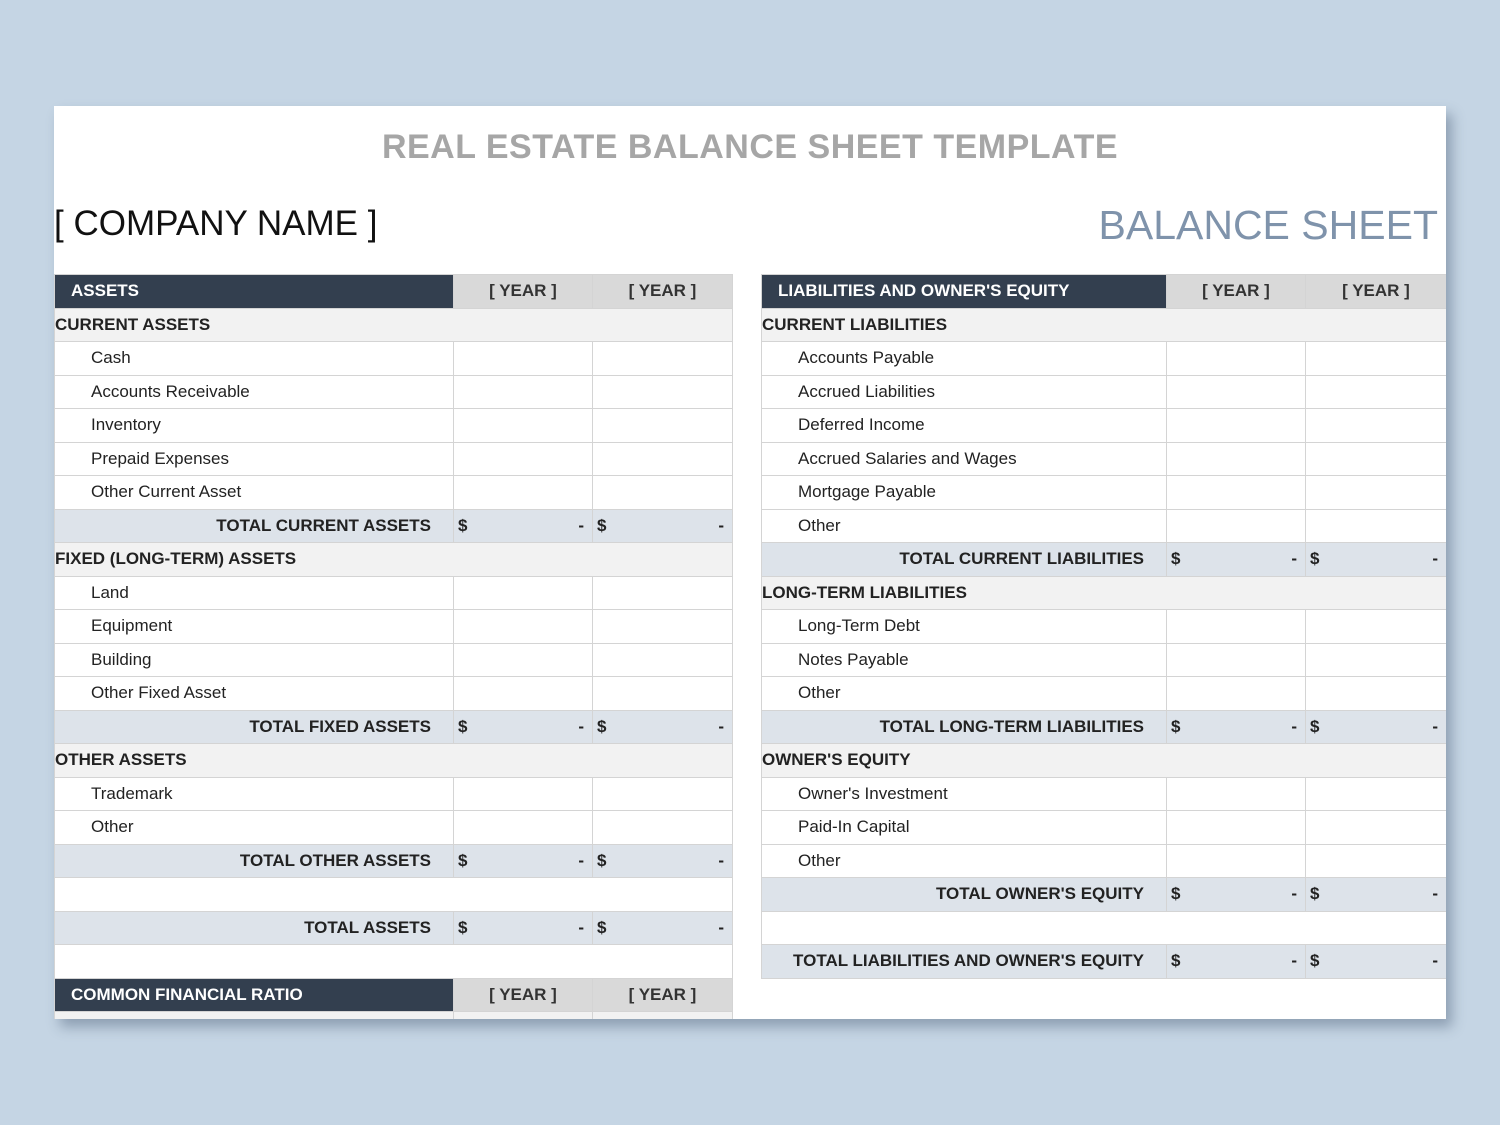 This screenshot has height=1125, width=1500. Describe the element at coordinates (523, 1015) in the screenshot. I see `ratio-cell` at that location.